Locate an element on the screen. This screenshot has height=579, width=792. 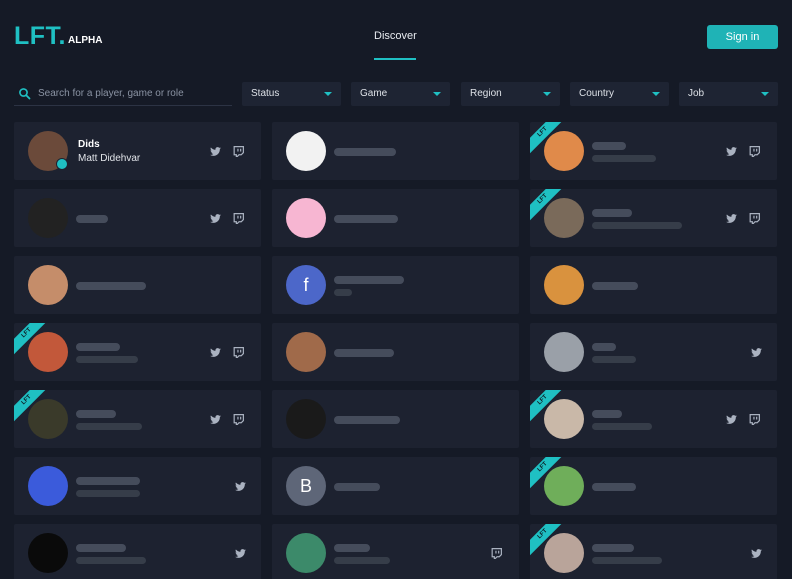
region-filter-label: Region is located at coordinates (486, 93).